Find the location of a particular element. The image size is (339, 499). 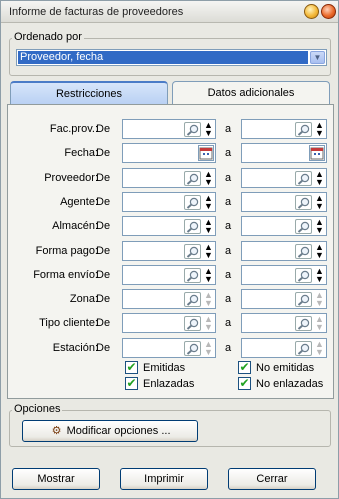

imprimir-label: Imprimir is located at coordinates (164, 479).